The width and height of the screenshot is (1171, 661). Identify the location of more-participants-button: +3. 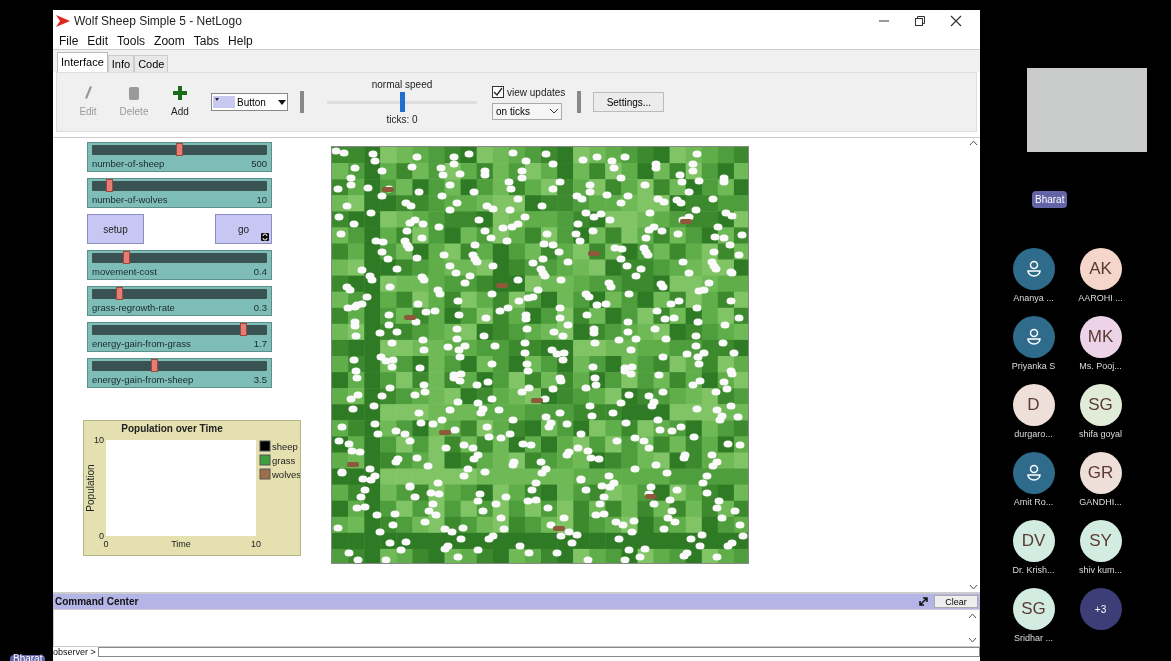
(1100, 609).